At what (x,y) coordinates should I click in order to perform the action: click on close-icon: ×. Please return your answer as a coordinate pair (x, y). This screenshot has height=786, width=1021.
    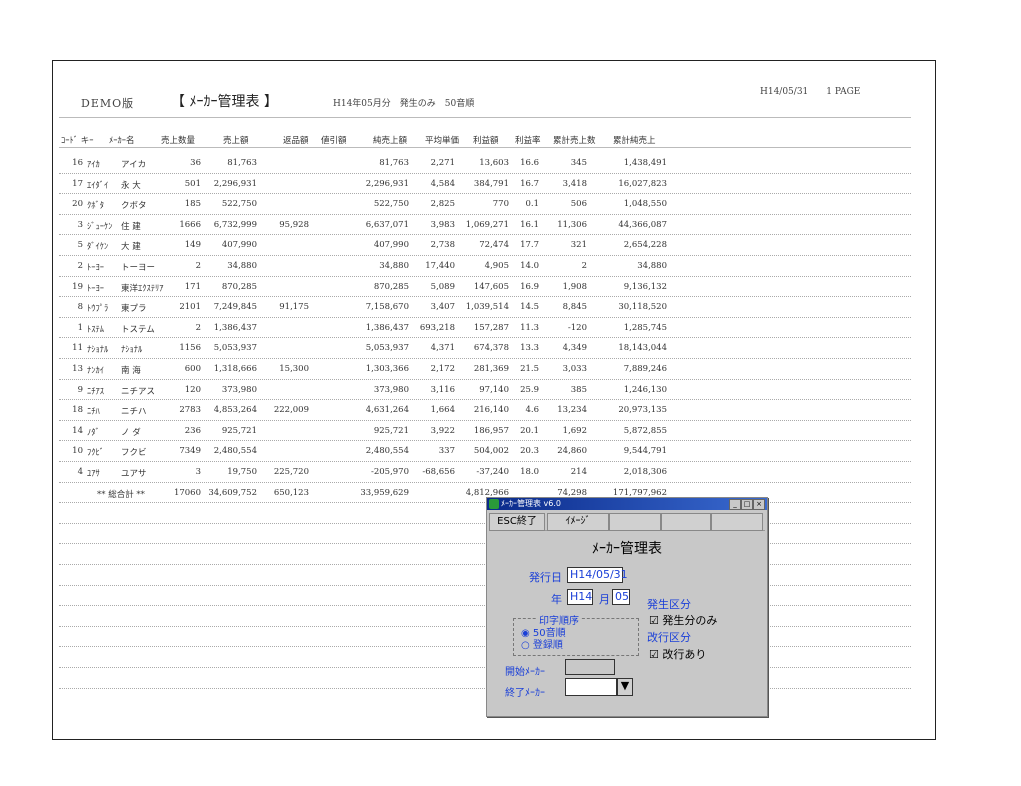
    Looking at the image, I should click on (759, 504).